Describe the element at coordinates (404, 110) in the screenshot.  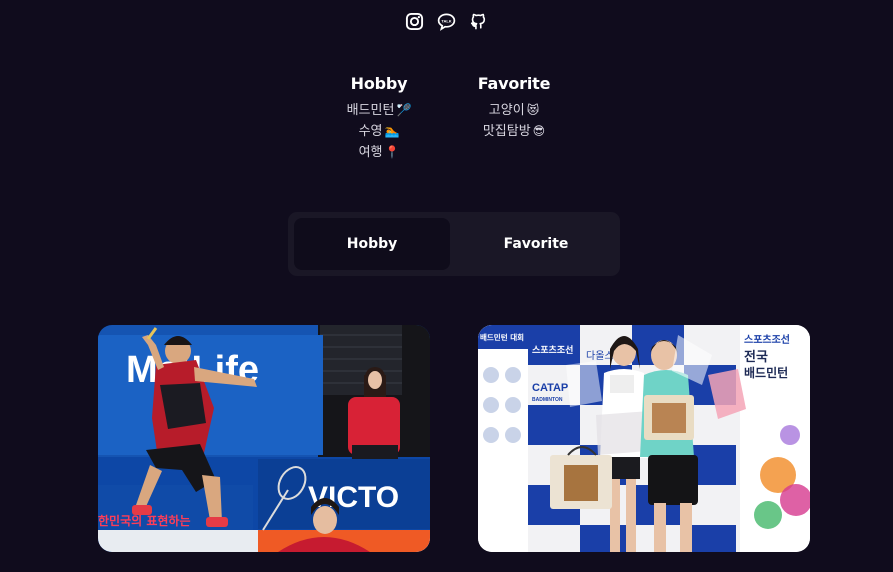
I see `badminton-emoji: 🏸` at that location.